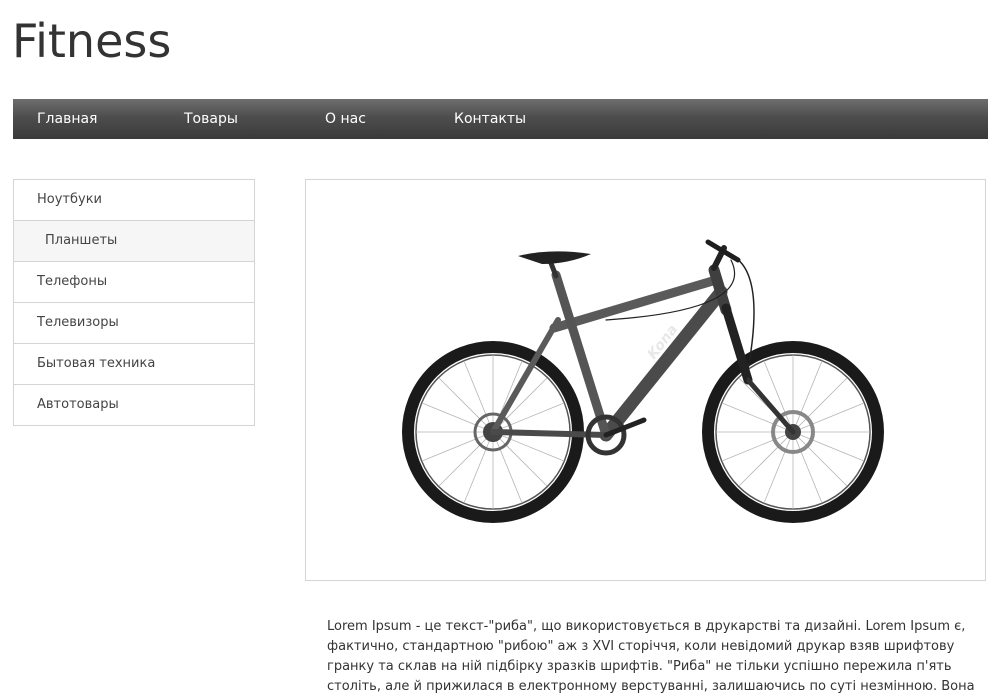 The height and width of the screenshot is (700, 1001). What do you see at coordinates (134, 323) in the screenshot?
I see `sidebar-item-tvs: Телевизоры` at bounding box center [134, 323].